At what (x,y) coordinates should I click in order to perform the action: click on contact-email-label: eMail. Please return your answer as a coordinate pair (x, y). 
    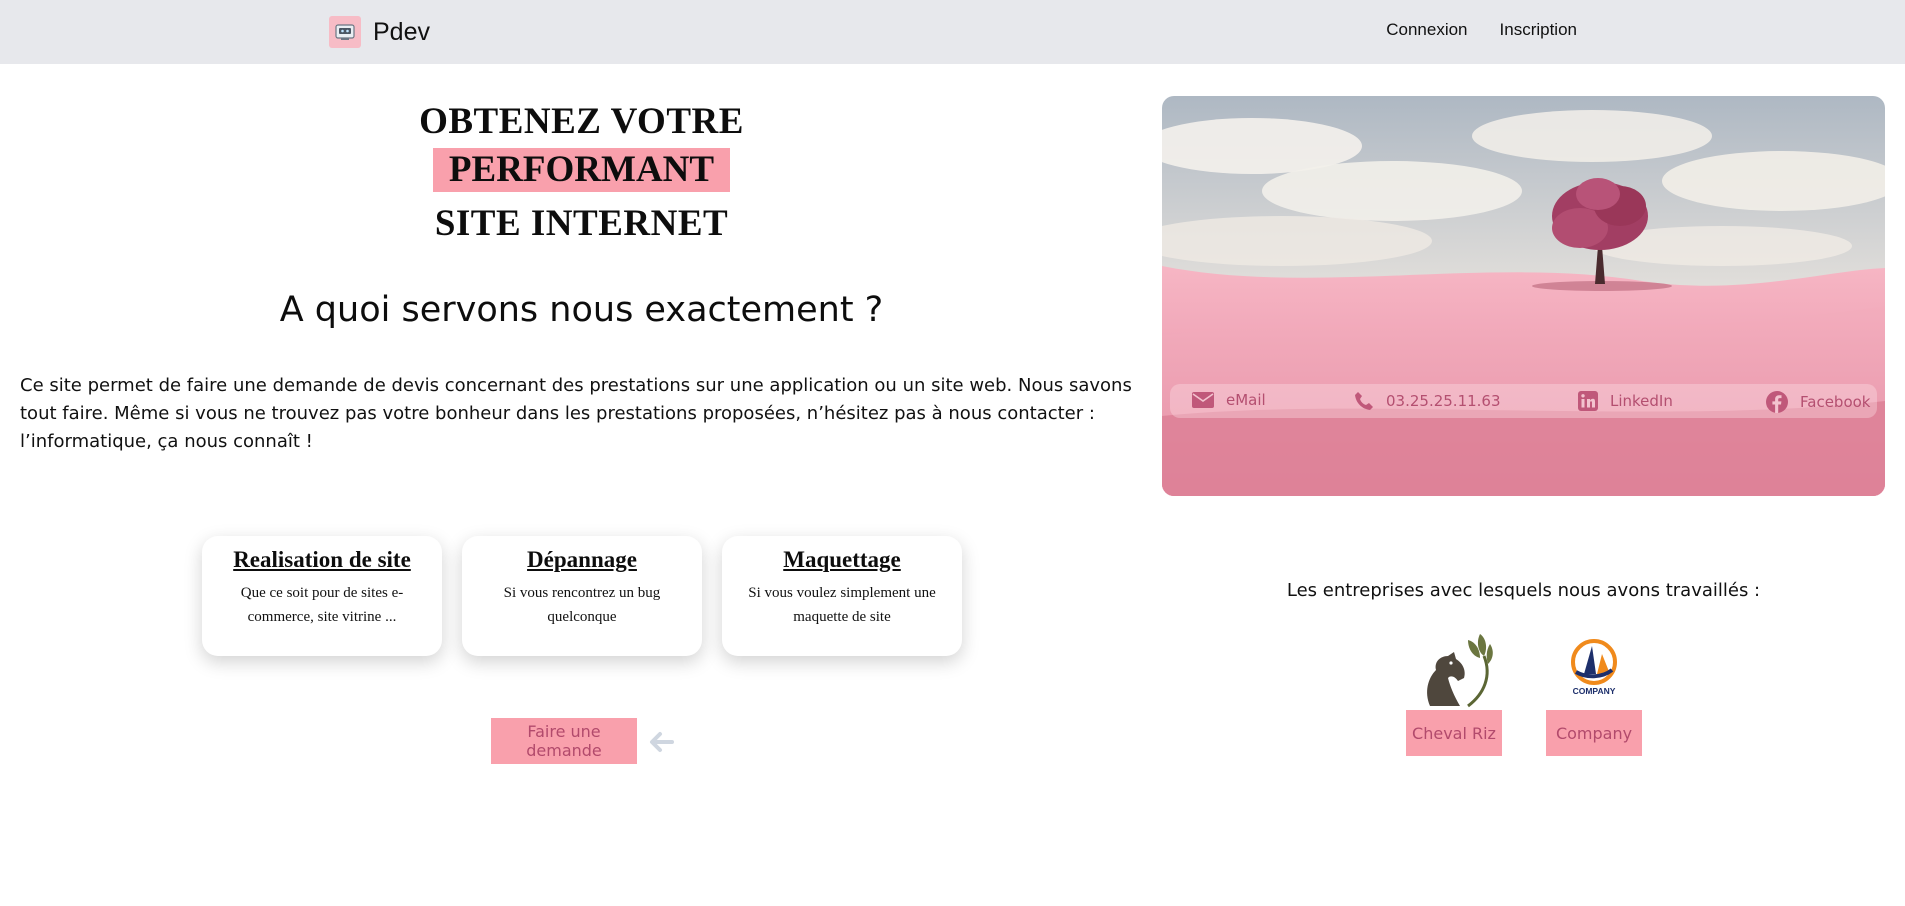
    Looking at the image, I should click on (1246, 400).